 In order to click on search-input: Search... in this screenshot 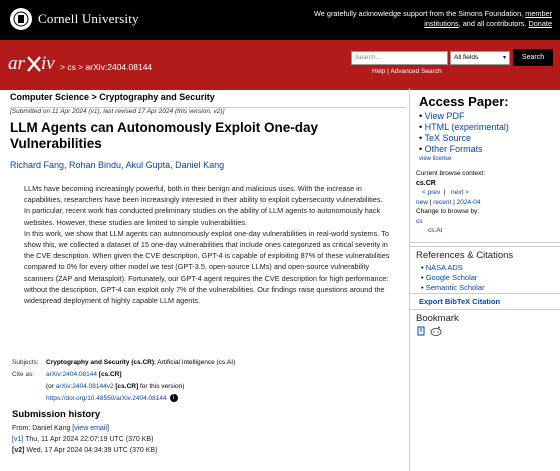, I will do `click(399, 58)`.